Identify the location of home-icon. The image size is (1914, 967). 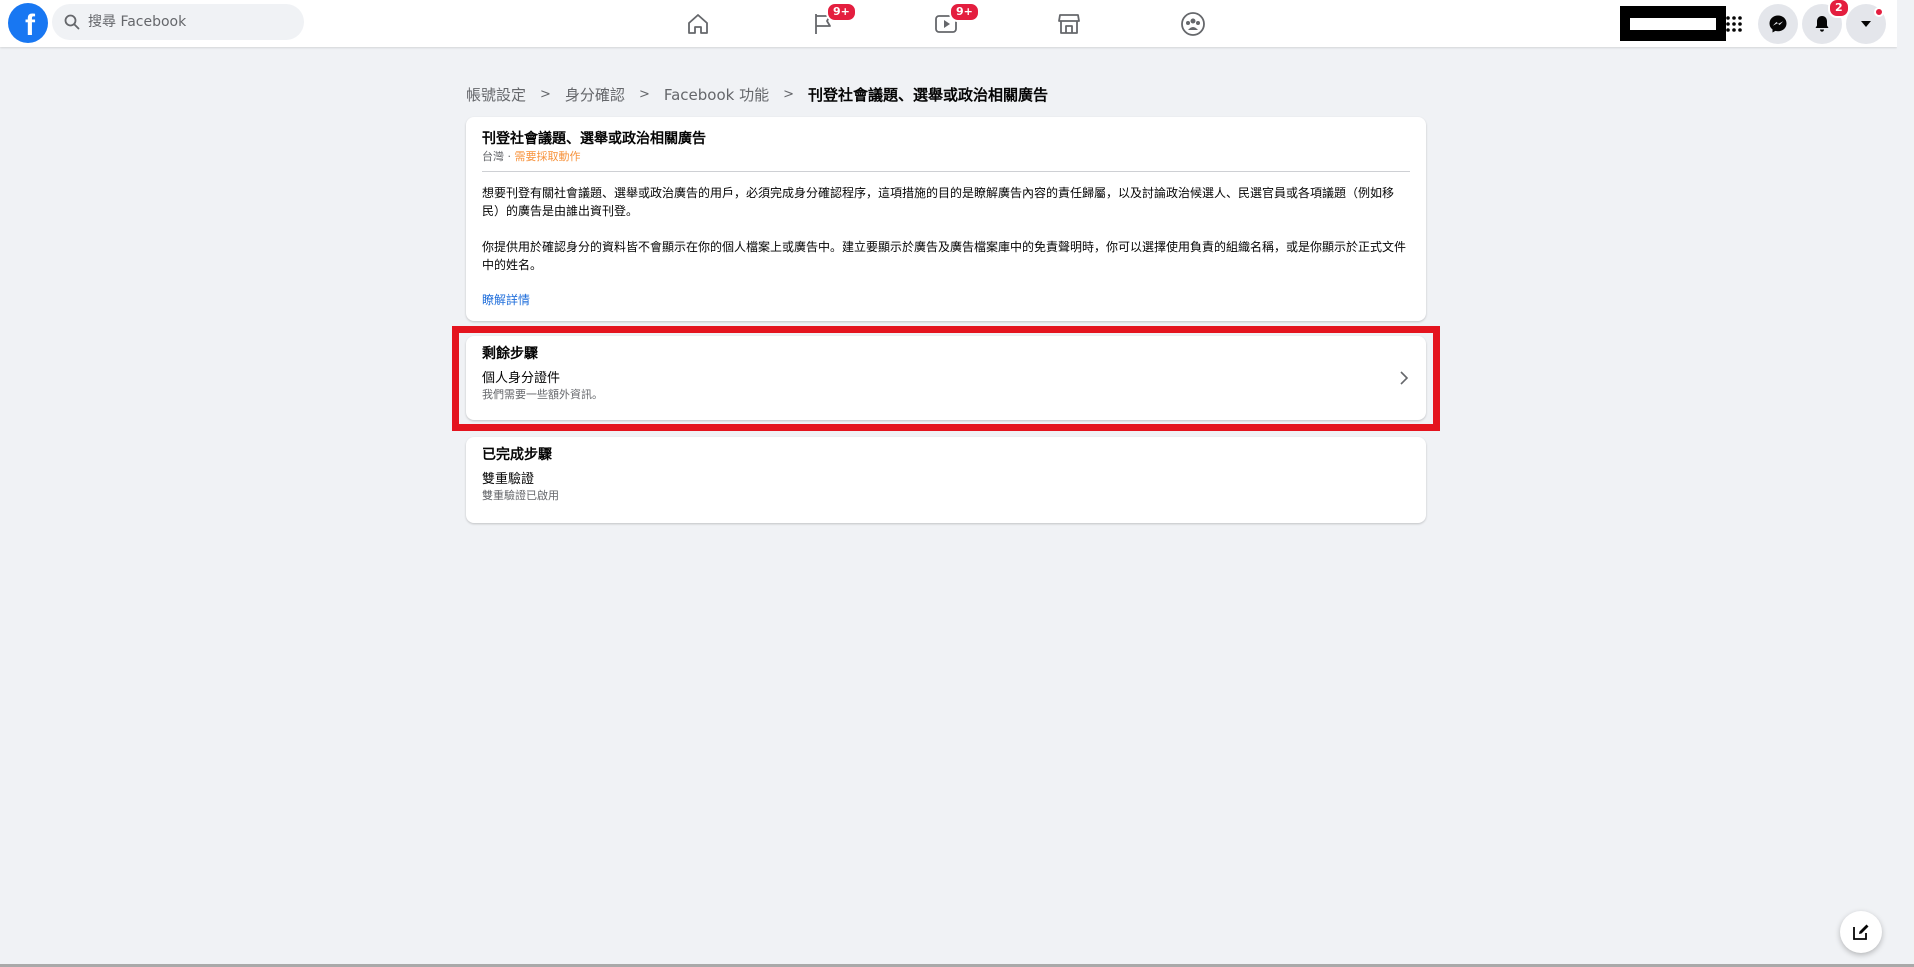
(698, 23).